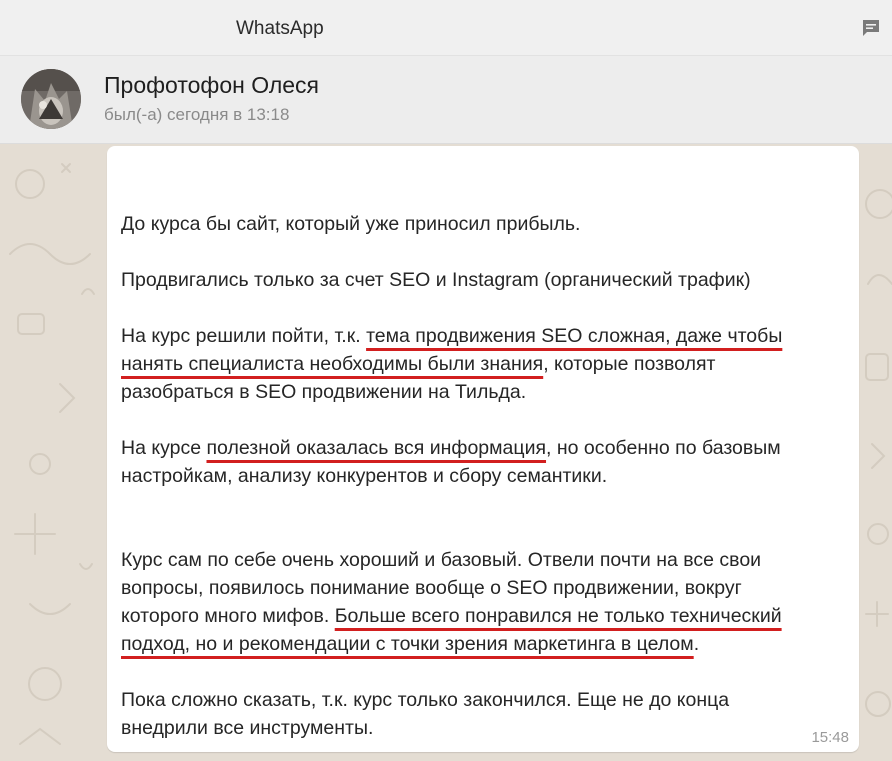 Image resolution: width=892 pixels, height=761 pixels. I want to click on message-text: На курсе, so click(164, 448).